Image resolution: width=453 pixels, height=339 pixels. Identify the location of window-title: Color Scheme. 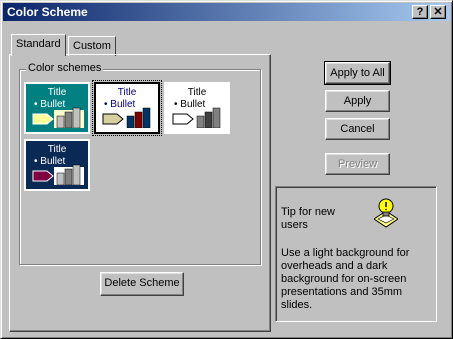
(47, 12).